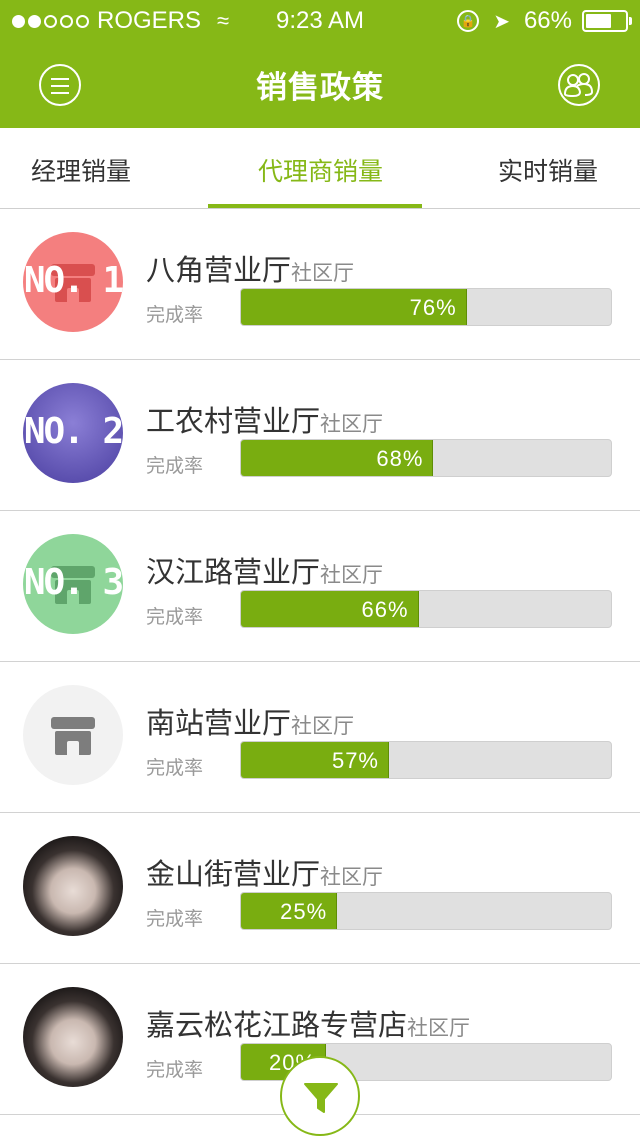 The height and width of the screenshot is (1136, 640). I want to click on rank-badge: NO. 1, so click(73, 280).